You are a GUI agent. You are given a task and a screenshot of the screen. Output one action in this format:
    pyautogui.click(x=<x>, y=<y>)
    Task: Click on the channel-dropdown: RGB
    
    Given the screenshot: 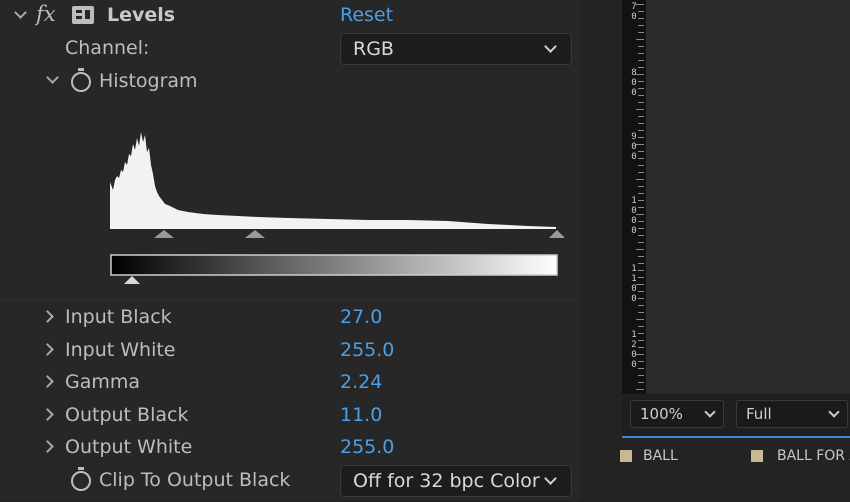 What is the action you would take?
    pyautogui.click(x=456, y=49)
    